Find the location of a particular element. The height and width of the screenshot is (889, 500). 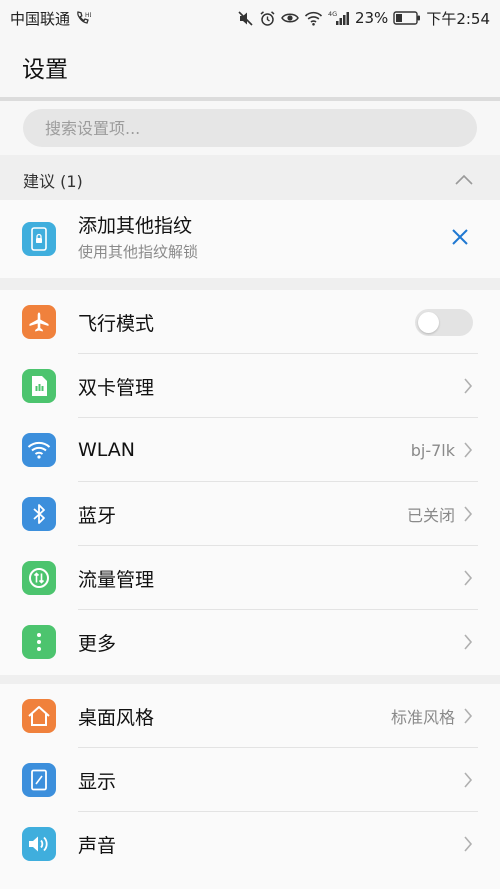

settings-item-home-screen-style: 桌面风格 标准风格 is located at coordinates (250, 716).